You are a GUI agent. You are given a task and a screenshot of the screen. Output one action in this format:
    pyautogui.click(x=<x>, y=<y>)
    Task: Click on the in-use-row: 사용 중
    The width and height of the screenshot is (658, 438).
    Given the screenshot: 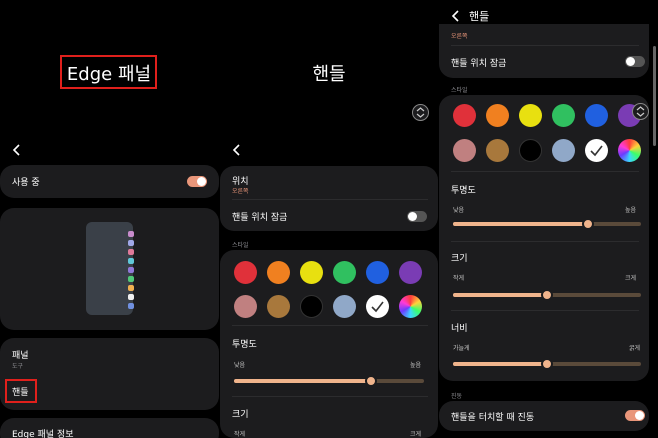 What is the action you would take?
    pyautogui.click(x=109, y=181)
    